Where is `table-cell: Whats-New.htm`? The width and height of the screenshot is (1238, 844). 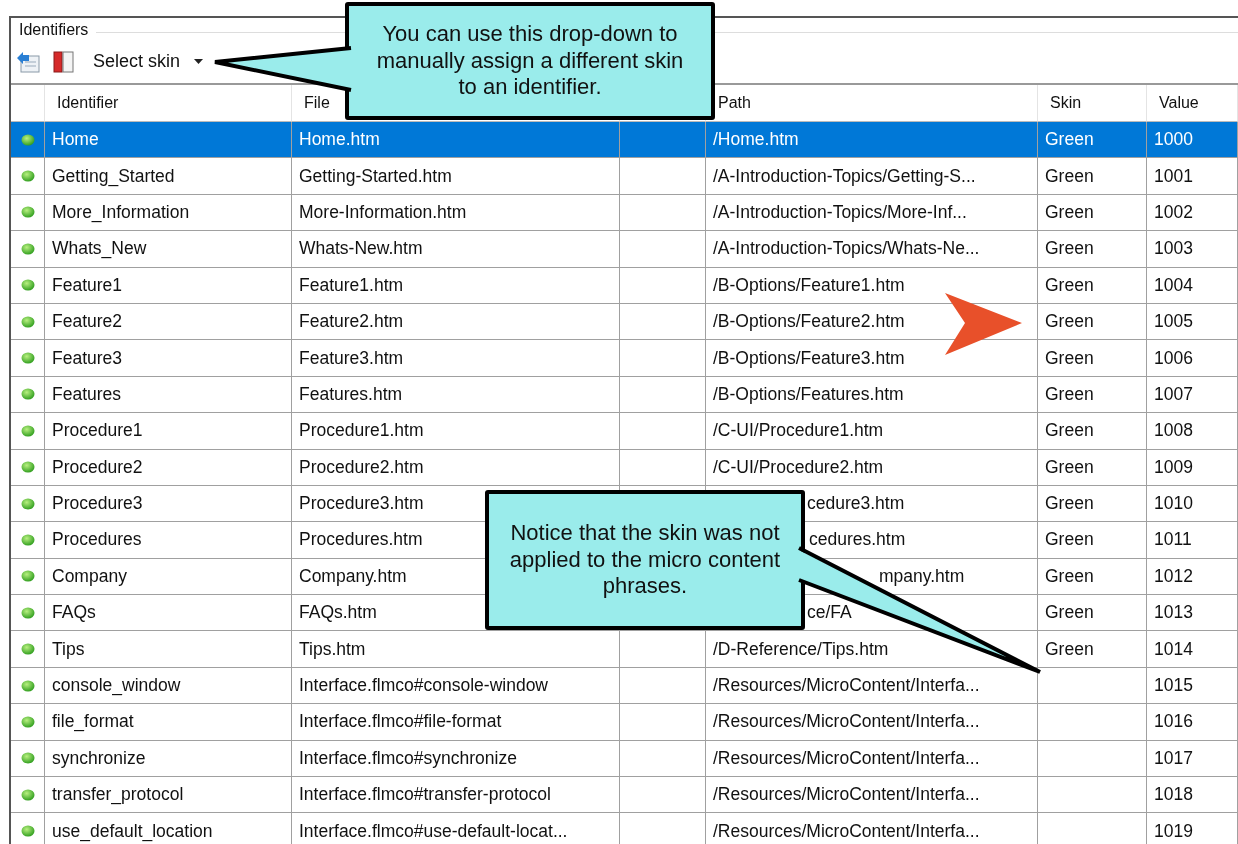 table-cell: Whats-New.htm is located at coordinates (456, 249).